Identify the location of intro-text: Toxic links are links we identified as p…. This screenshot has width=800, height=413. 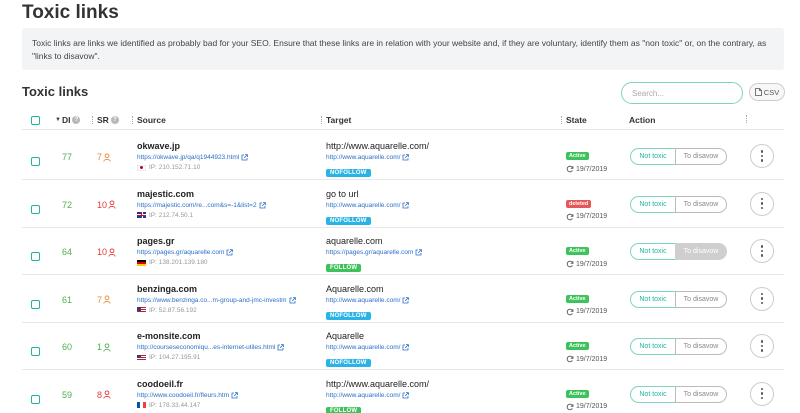
(403, 49).